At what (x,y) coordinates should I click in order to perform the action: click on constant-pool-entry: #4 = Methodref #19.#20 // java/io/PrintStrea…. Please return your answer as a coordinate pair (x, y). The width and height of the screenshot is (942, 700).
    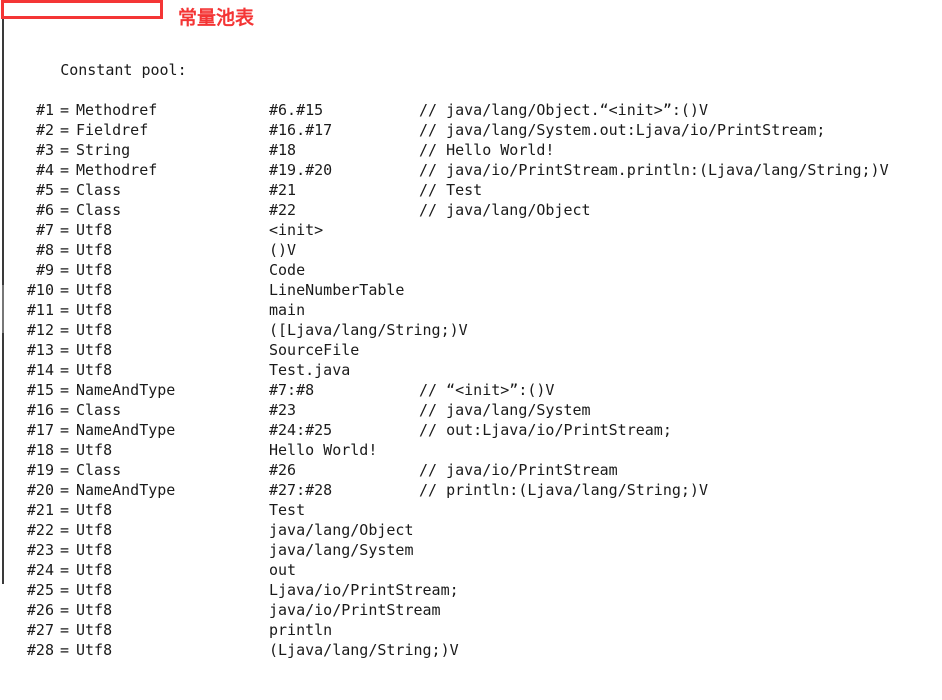
    Looking at the image, I should click on (471, 170).